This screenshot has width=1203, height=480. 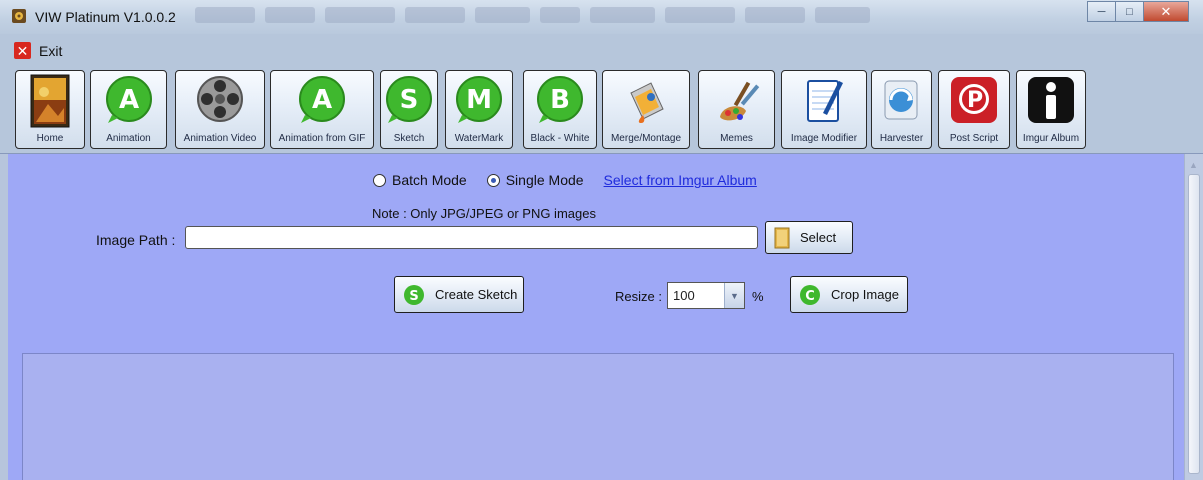 What do you see at coordinates (758, 296) in the screenshot?
I see `percent-label: %` at bounding box center [758, 296].